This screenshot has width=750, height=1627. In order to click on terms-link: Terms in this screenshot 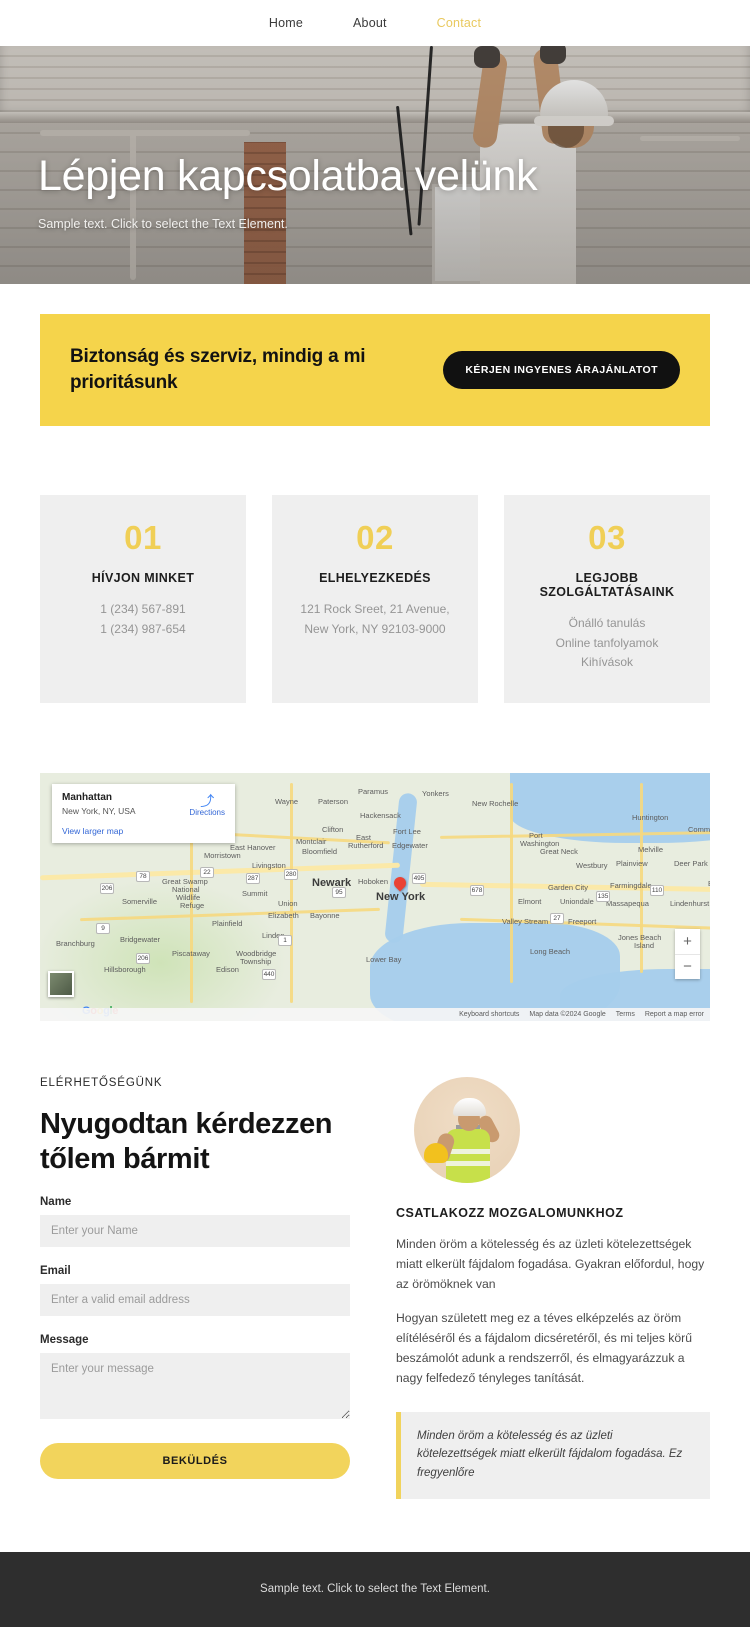, I will do `click(625, 1014)`.